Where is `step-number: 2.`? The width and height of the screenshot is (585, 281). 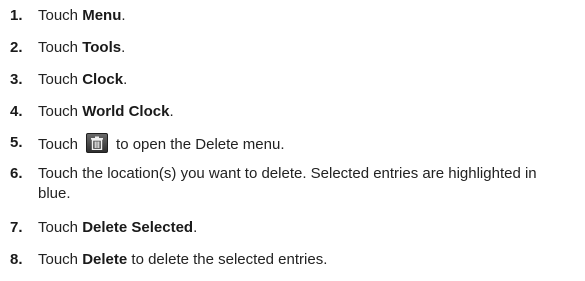
step-number: 2. is located at coordinates (16, 47).